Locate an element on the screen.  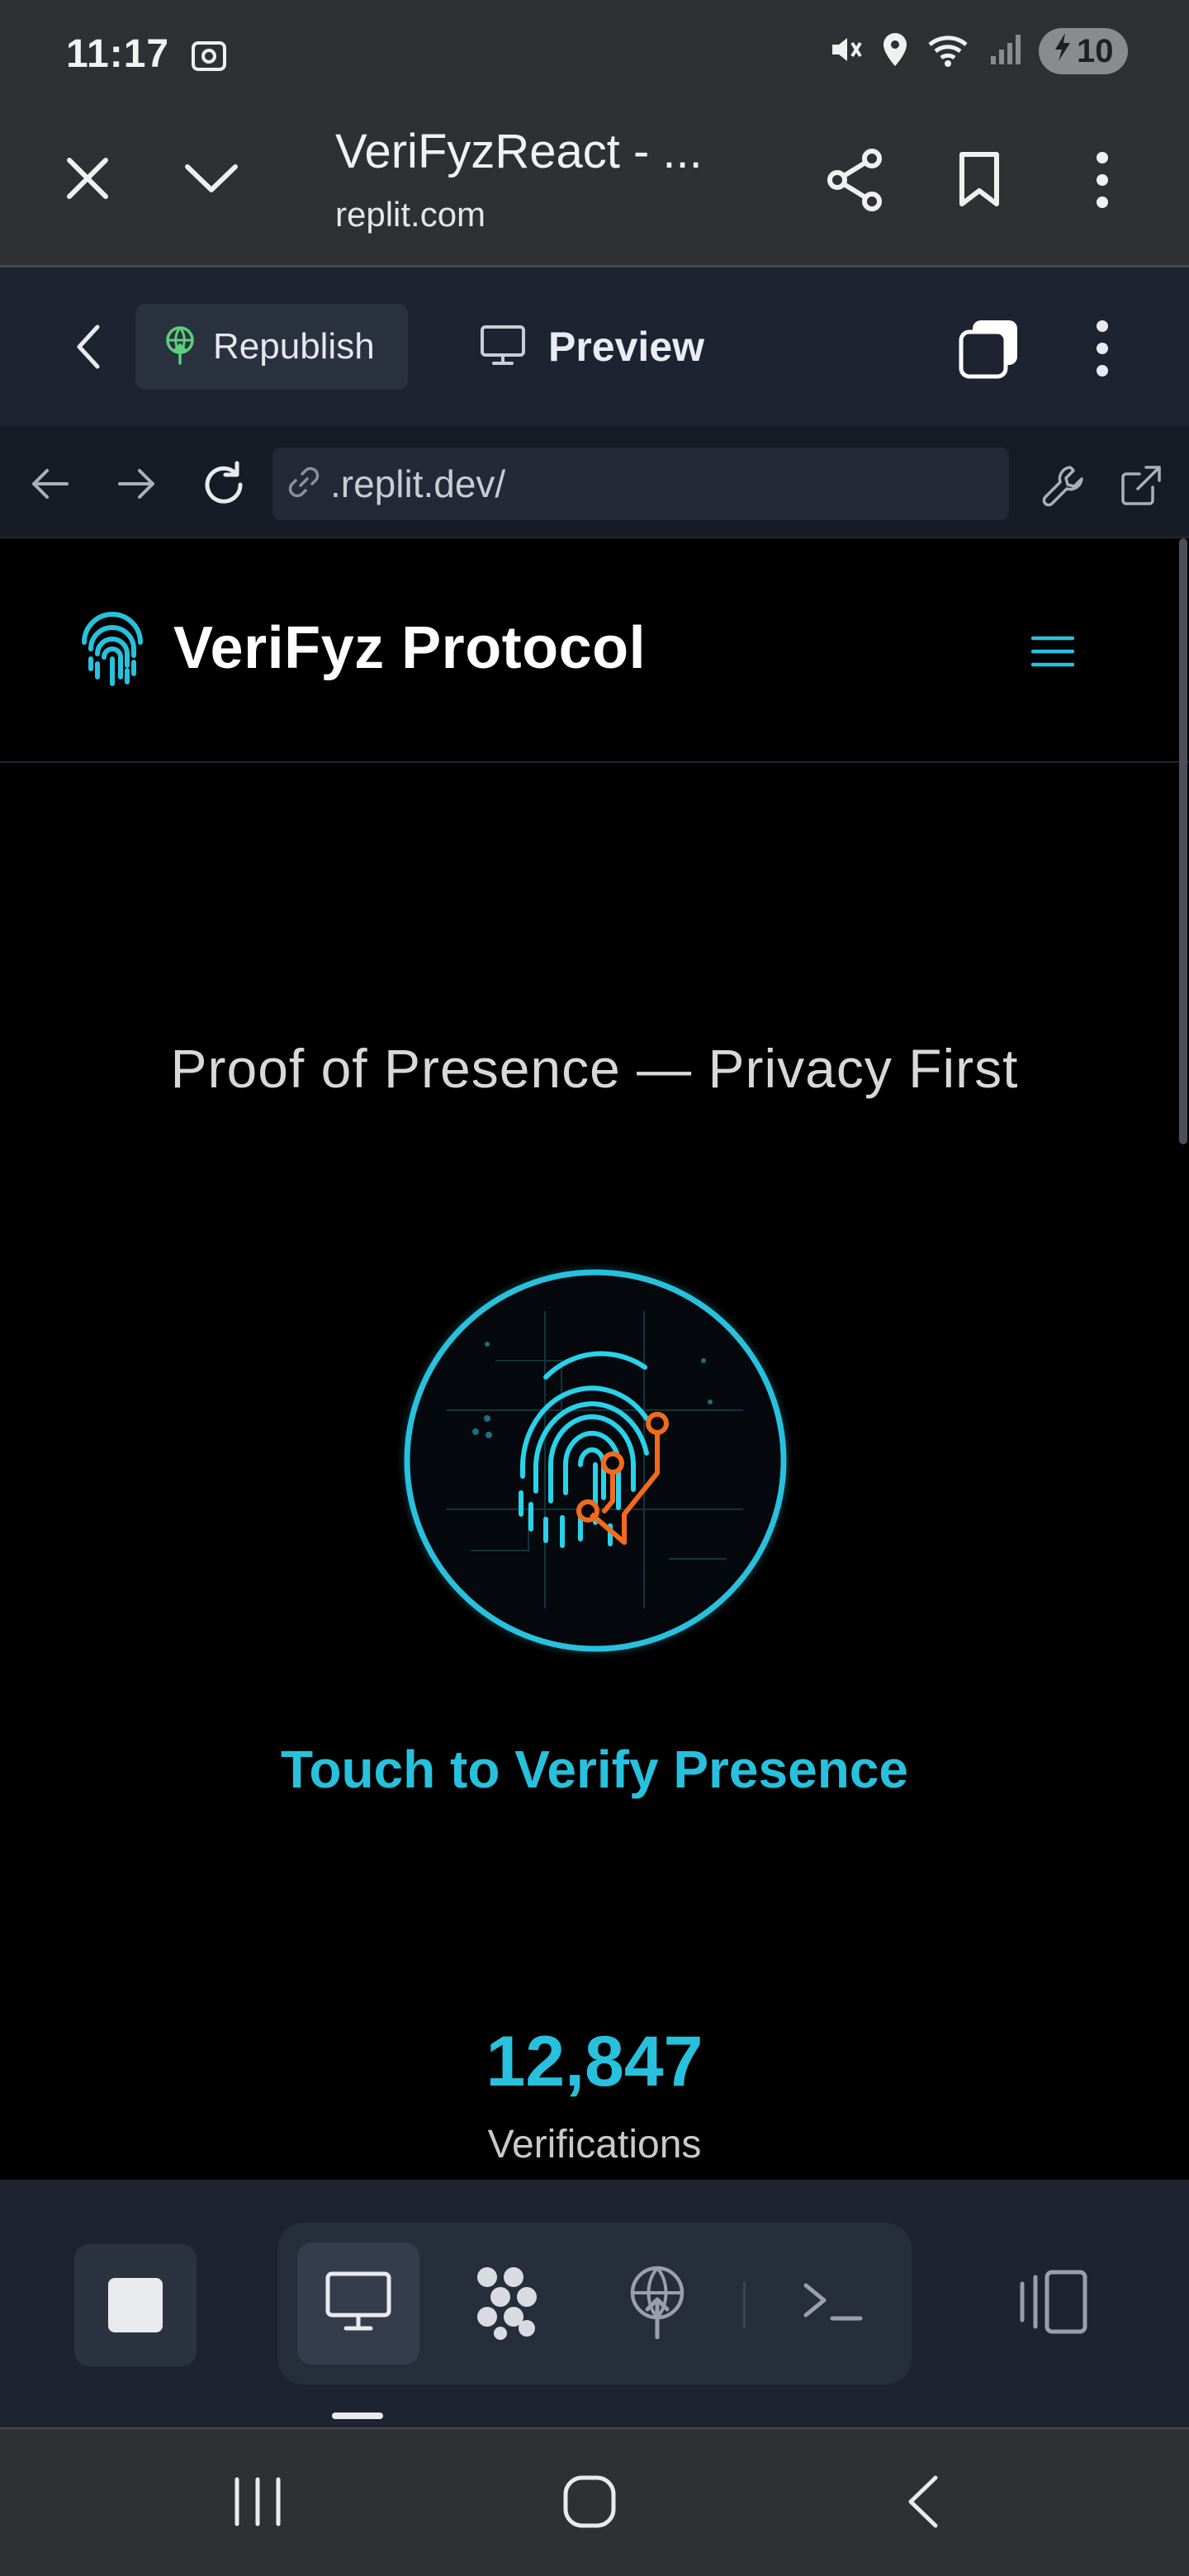
app-name: VeriFyz Protocol is located at coordinates (409, 648).